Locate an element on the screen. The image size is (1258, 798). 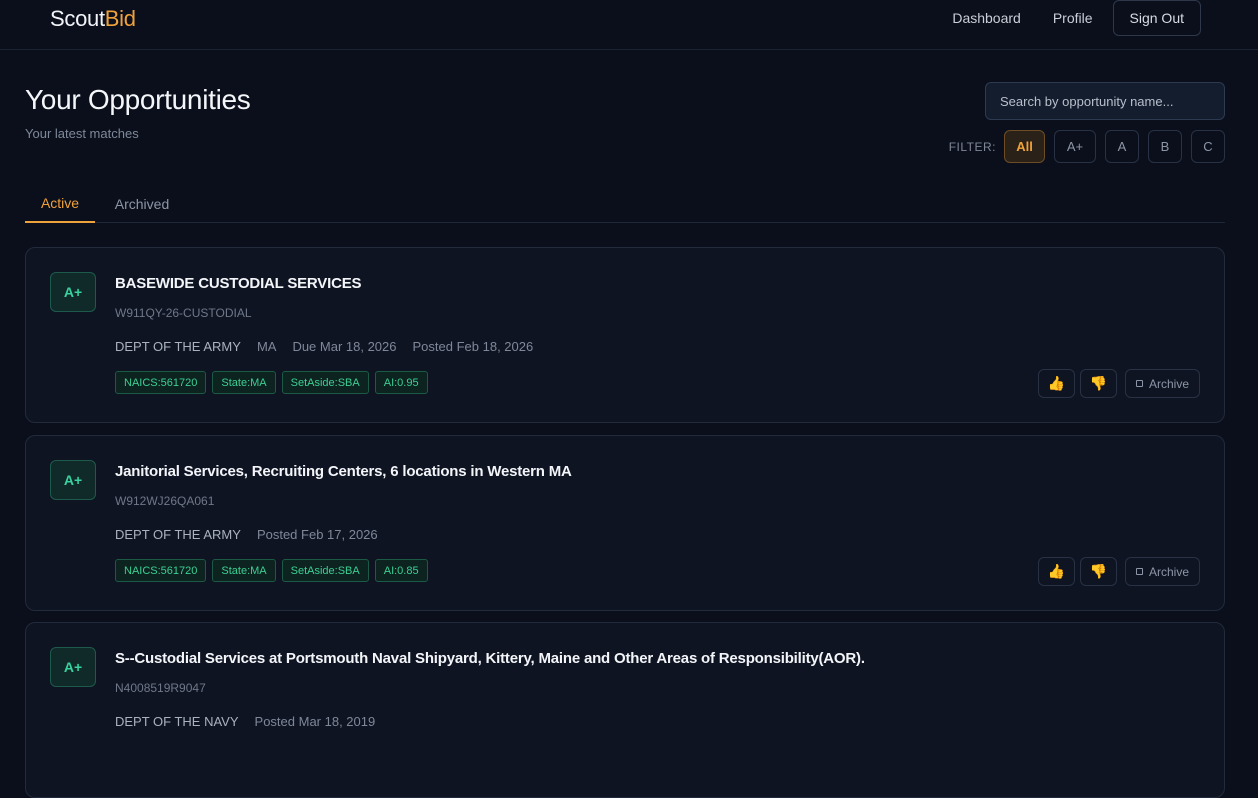
status-tabs: Active Archived is located at coordinates (625, 203).